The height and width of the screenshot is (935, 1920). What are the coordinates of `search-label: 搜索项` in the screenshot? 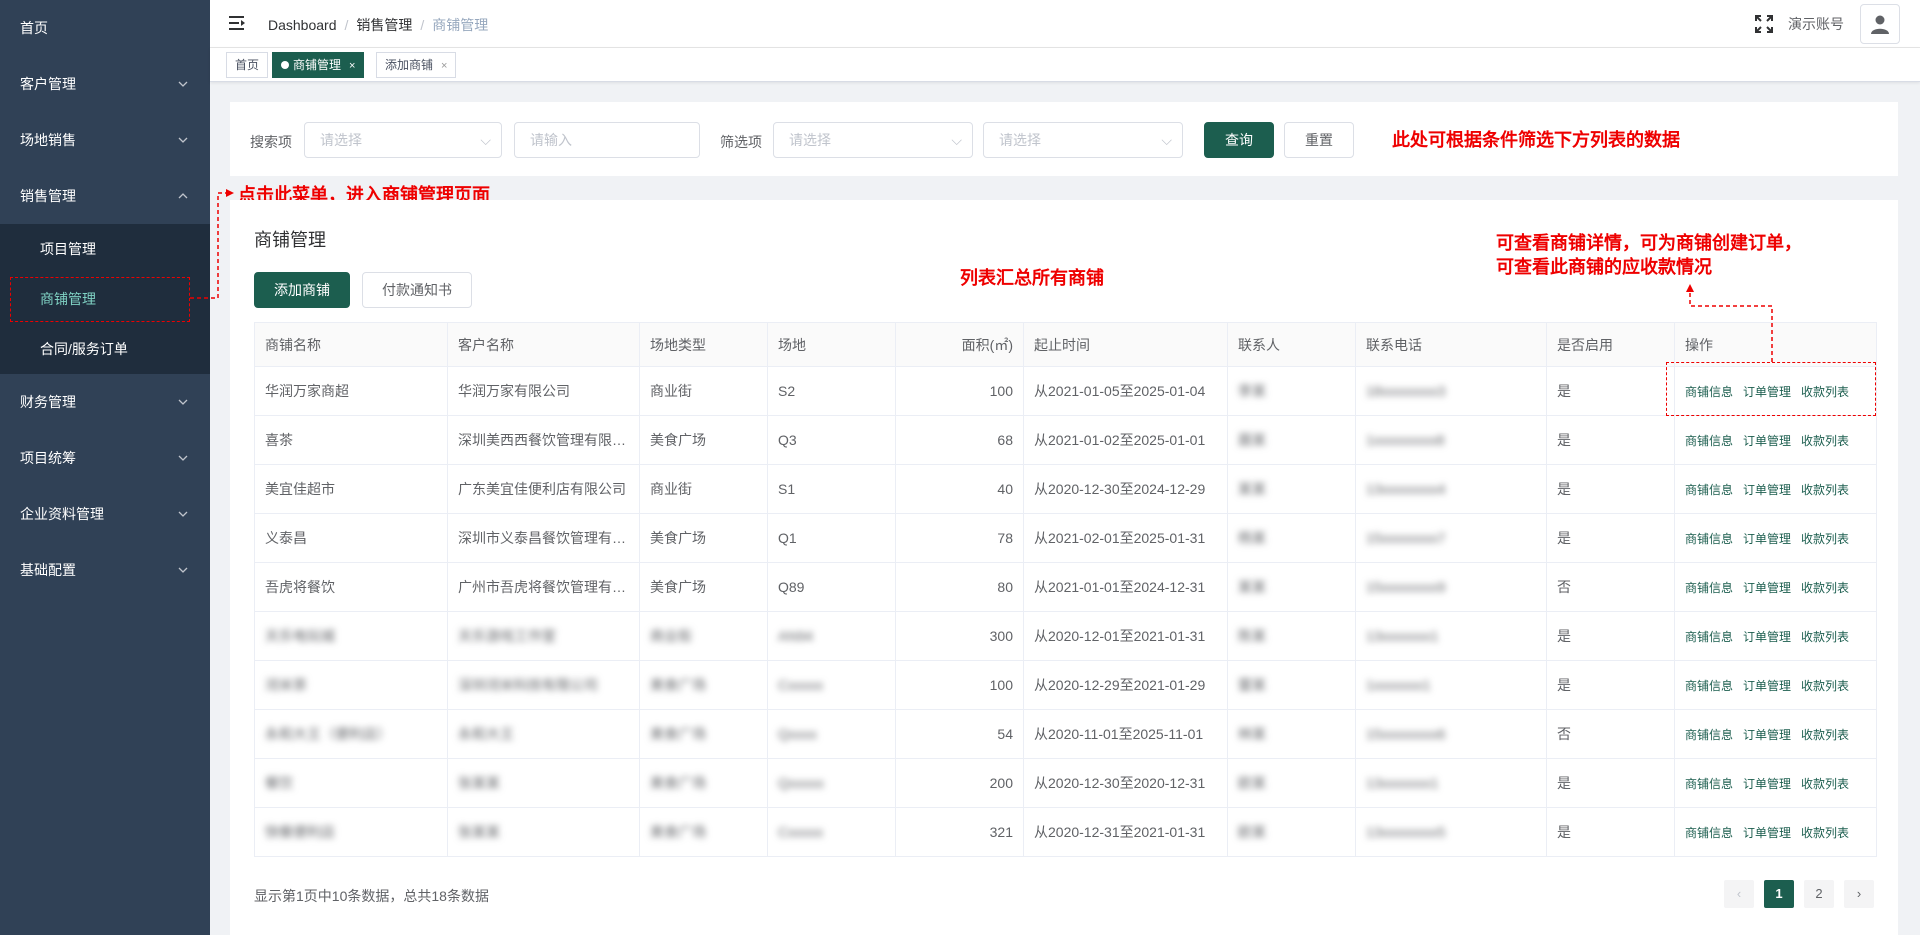 It's located at (271, 142).